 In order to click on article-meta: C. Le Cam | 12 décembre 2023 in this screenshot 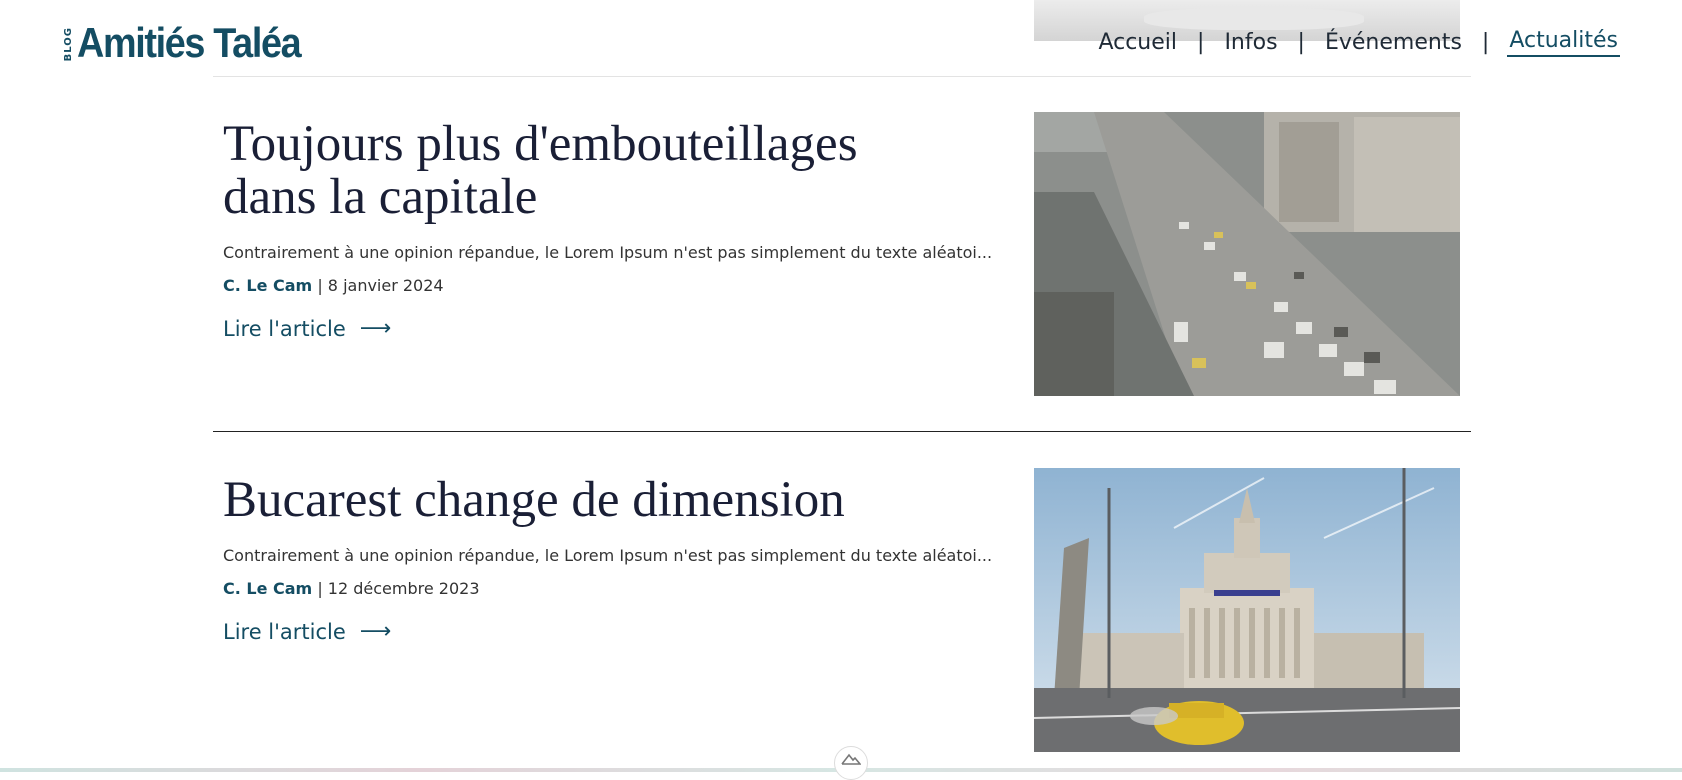, I will do `click(623, 588)`.